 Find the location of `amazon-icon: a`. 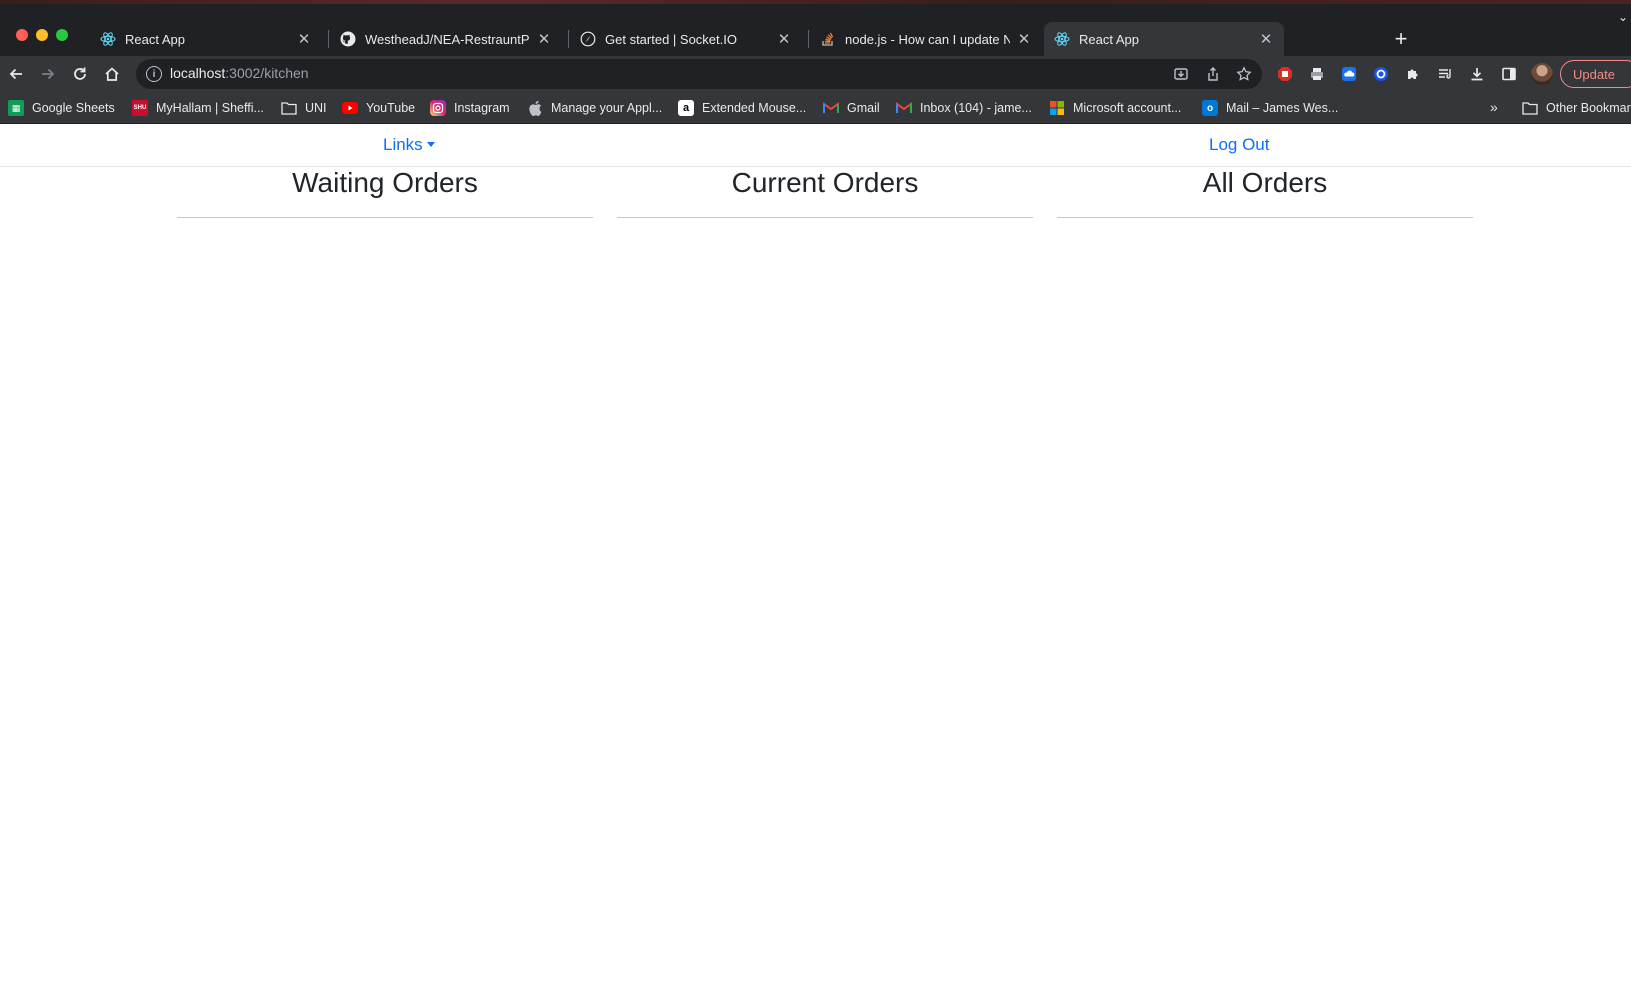

amazon-icon: a is located at coordinates (686, 108).